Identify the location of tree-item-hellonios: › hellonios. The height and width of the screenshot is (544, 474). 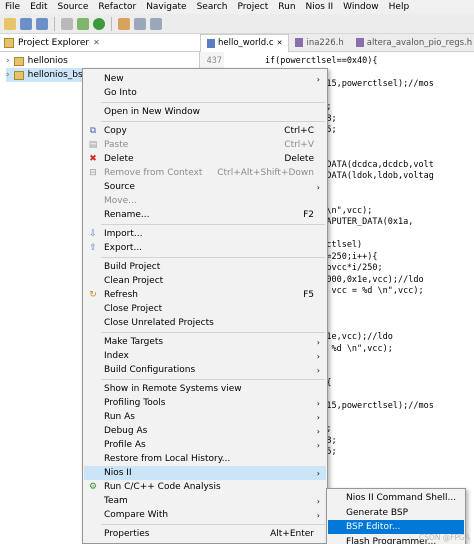
(37, 61).